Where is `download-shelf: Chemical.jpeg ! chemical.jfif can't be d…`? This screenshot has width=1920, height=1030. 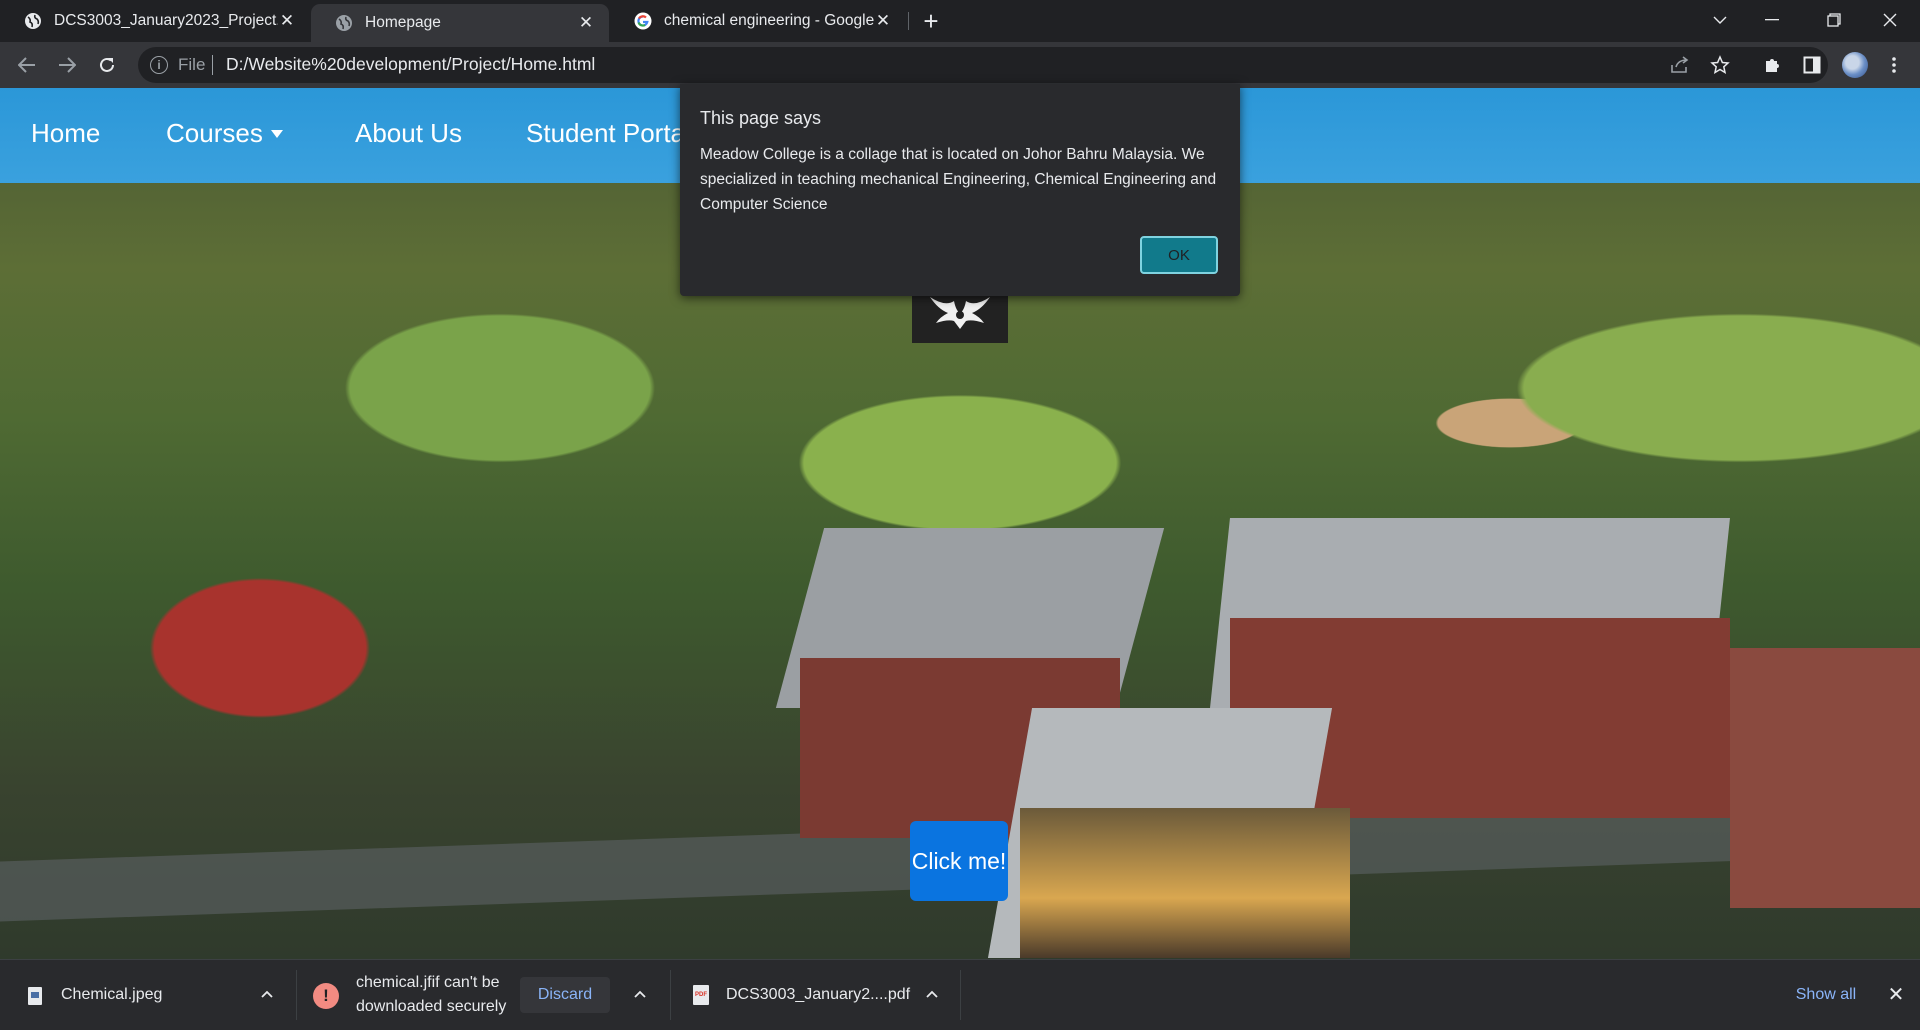 download-shelf: Chemical.jpeg ! chemical.jfif can't be d… is located at coordinates (960, 994).